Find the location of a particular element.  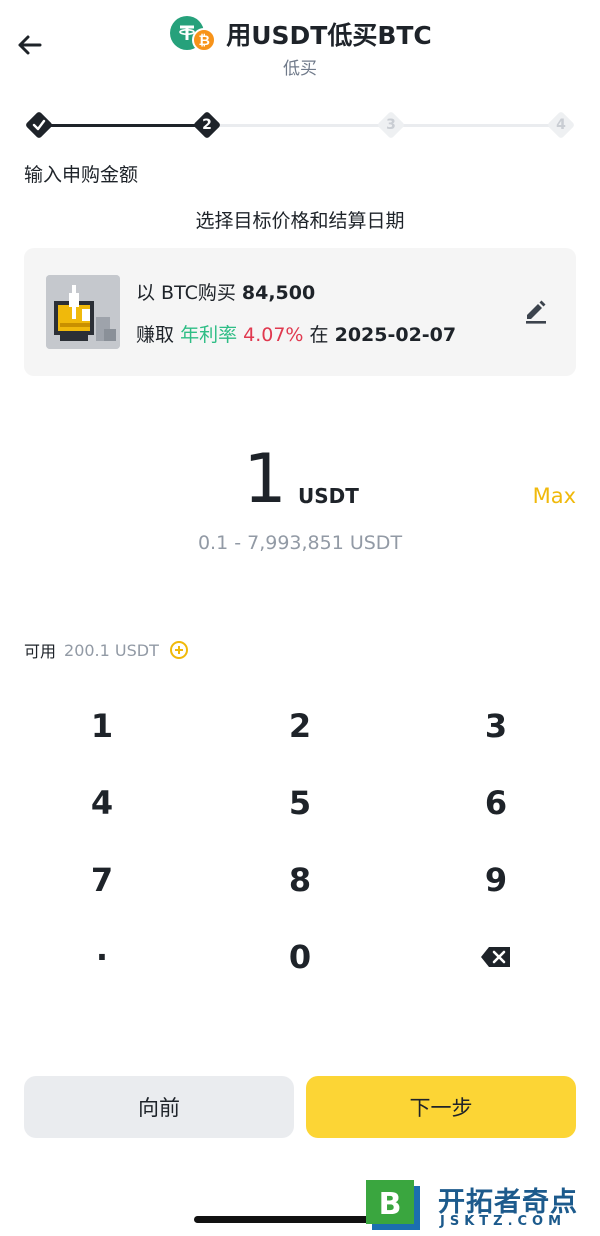

step-2-node: 2 is located at coordinates (207, 125).